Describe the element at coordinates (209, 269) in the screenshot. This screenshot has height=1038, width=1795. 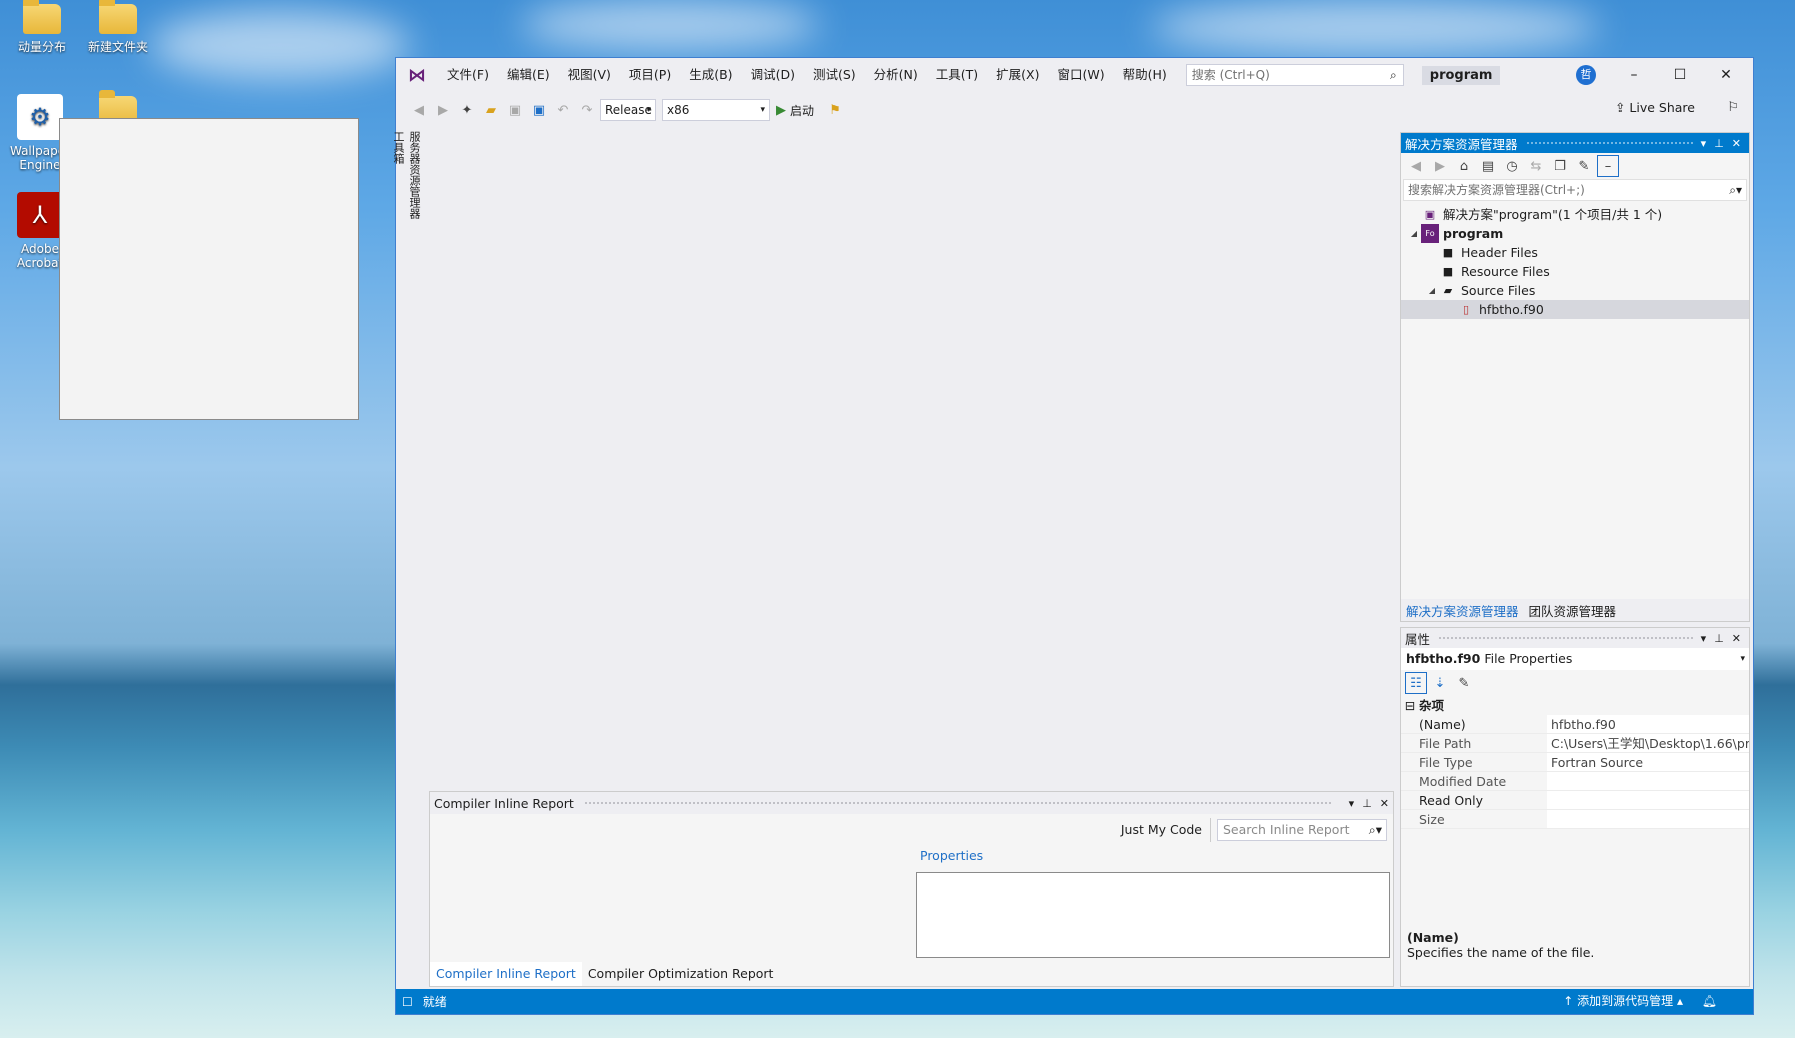
I see `blank-window` at that location.